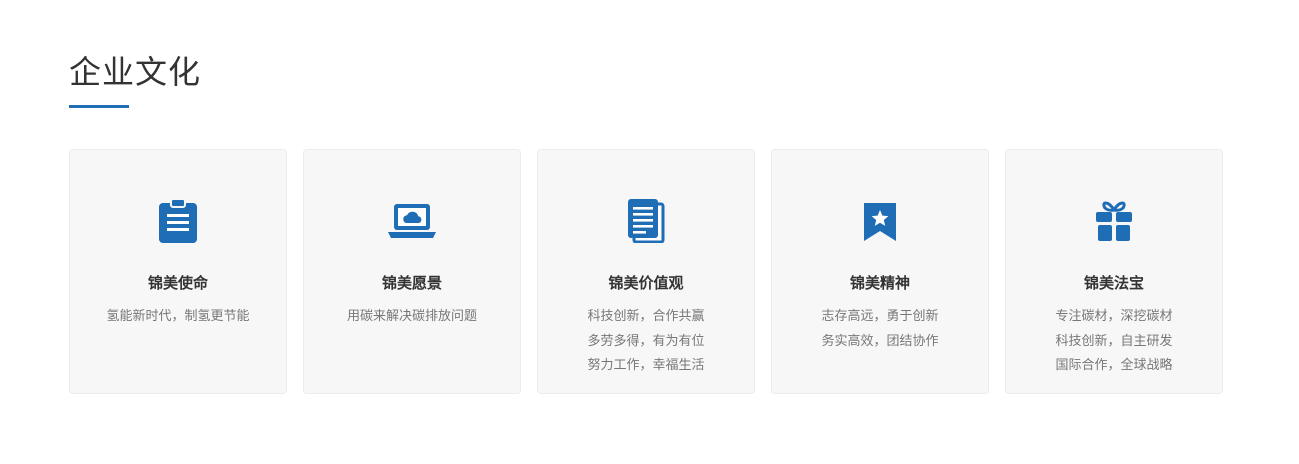 The width and height of the screenshot is (1299, 464). I want to click on card-text-line: 志存高远，勇于创新, so click(880, 316).